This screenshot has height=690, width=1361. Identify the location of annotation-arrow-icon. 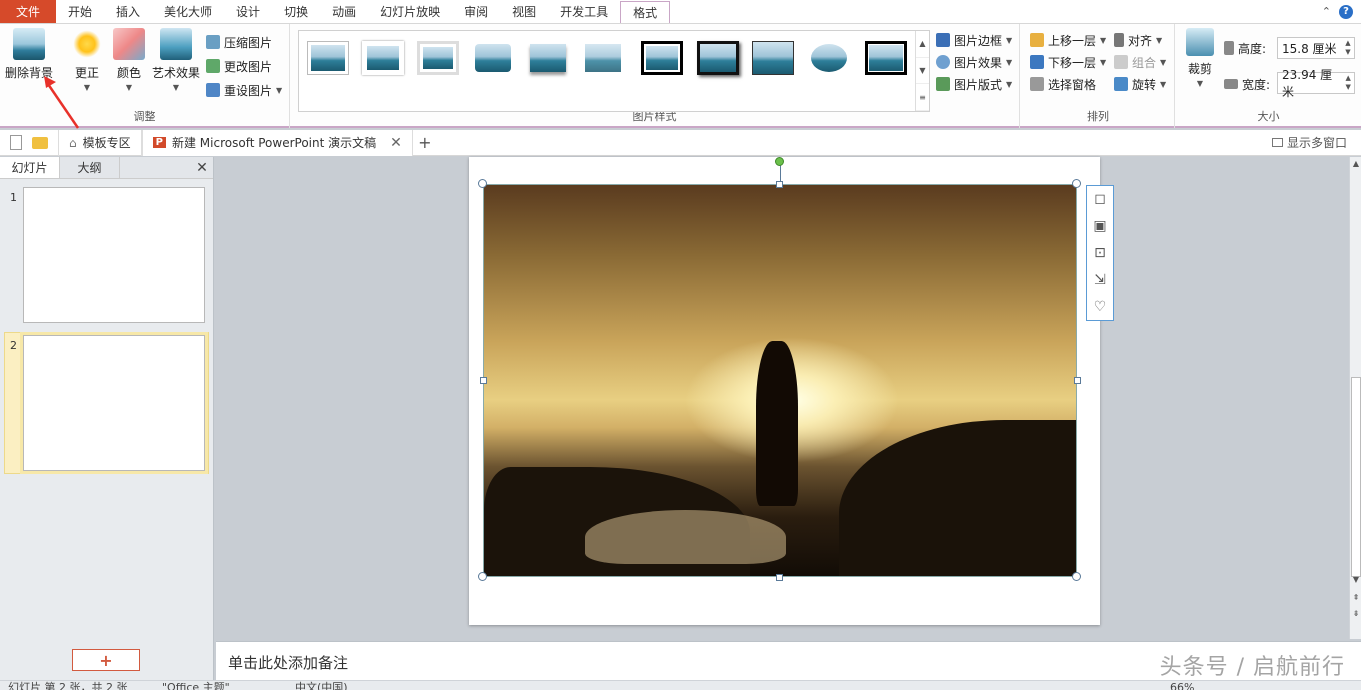
(62, 102).